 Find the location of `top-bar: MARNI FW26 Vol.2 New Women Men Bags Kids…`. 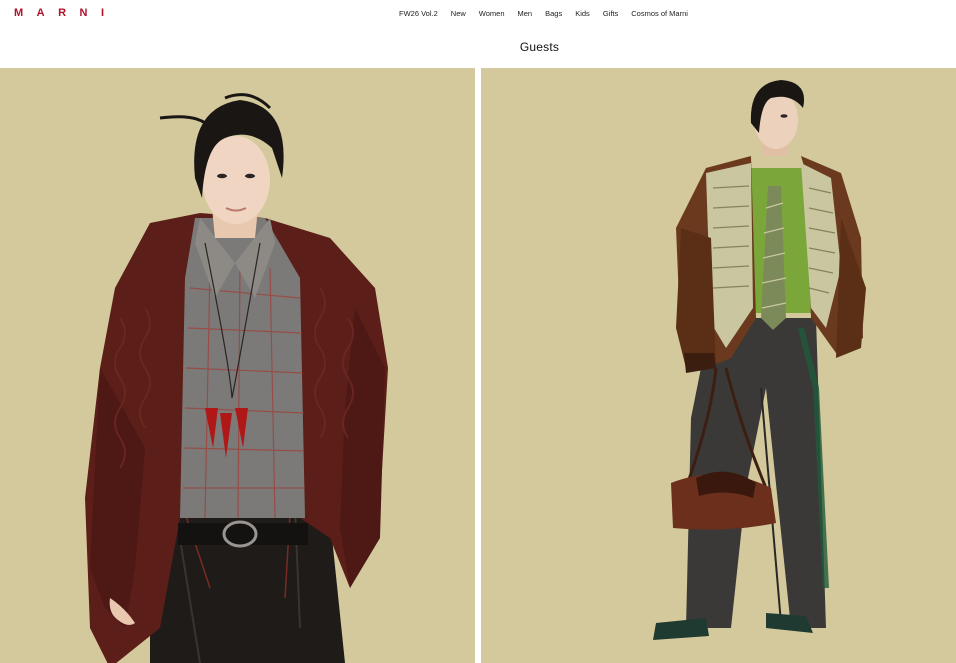

top-bar: MARNI FW26 Vol.2 New Women Men Bags Kids… is located at coordinates (478, 14).